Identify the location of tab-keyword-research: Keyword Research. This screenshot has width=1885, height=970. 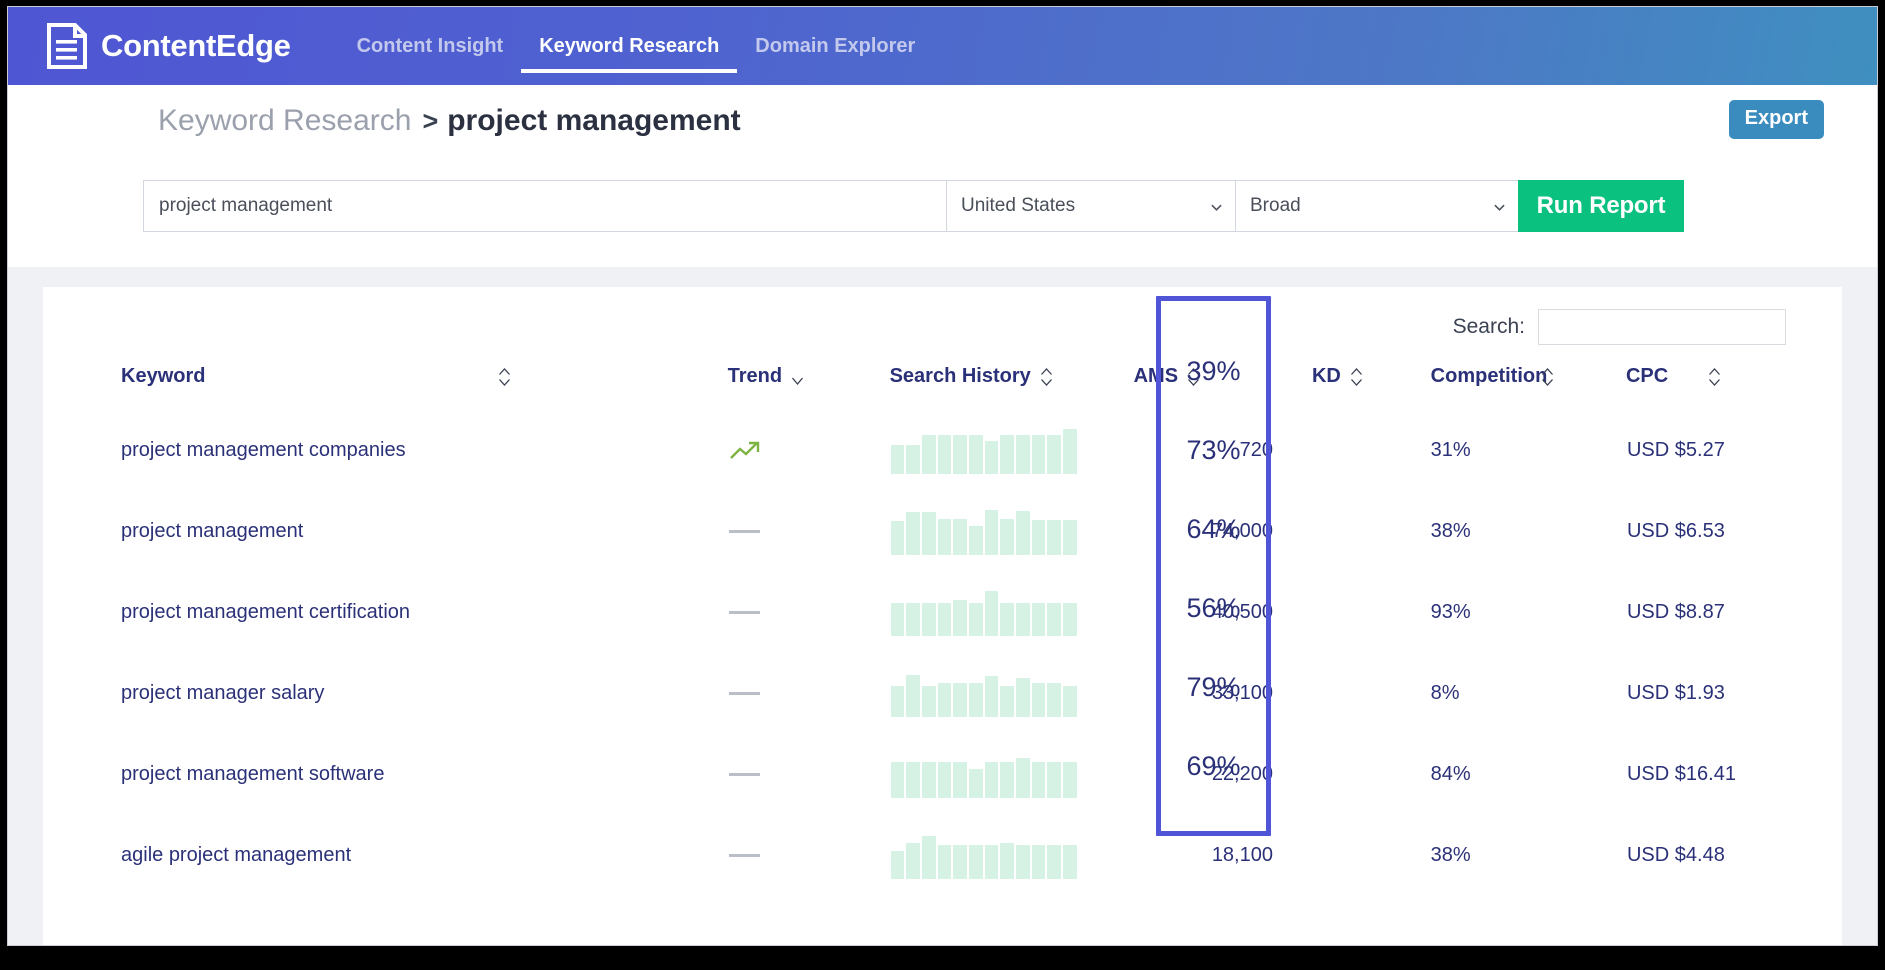
(629, 46).